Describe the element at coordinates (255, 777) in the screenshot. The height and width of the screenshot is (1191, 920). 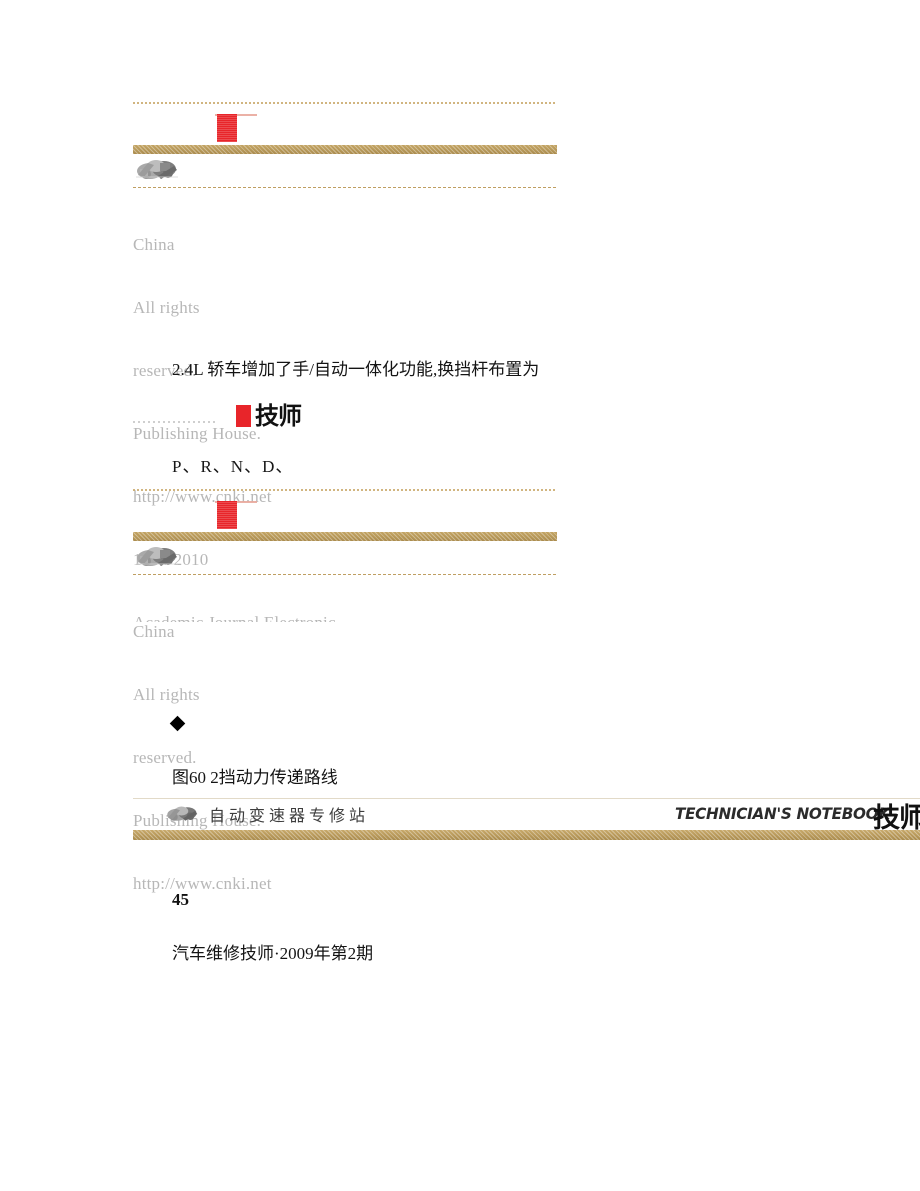
I see `figure-caption: 图60 2挡动力传递路线` at that location.